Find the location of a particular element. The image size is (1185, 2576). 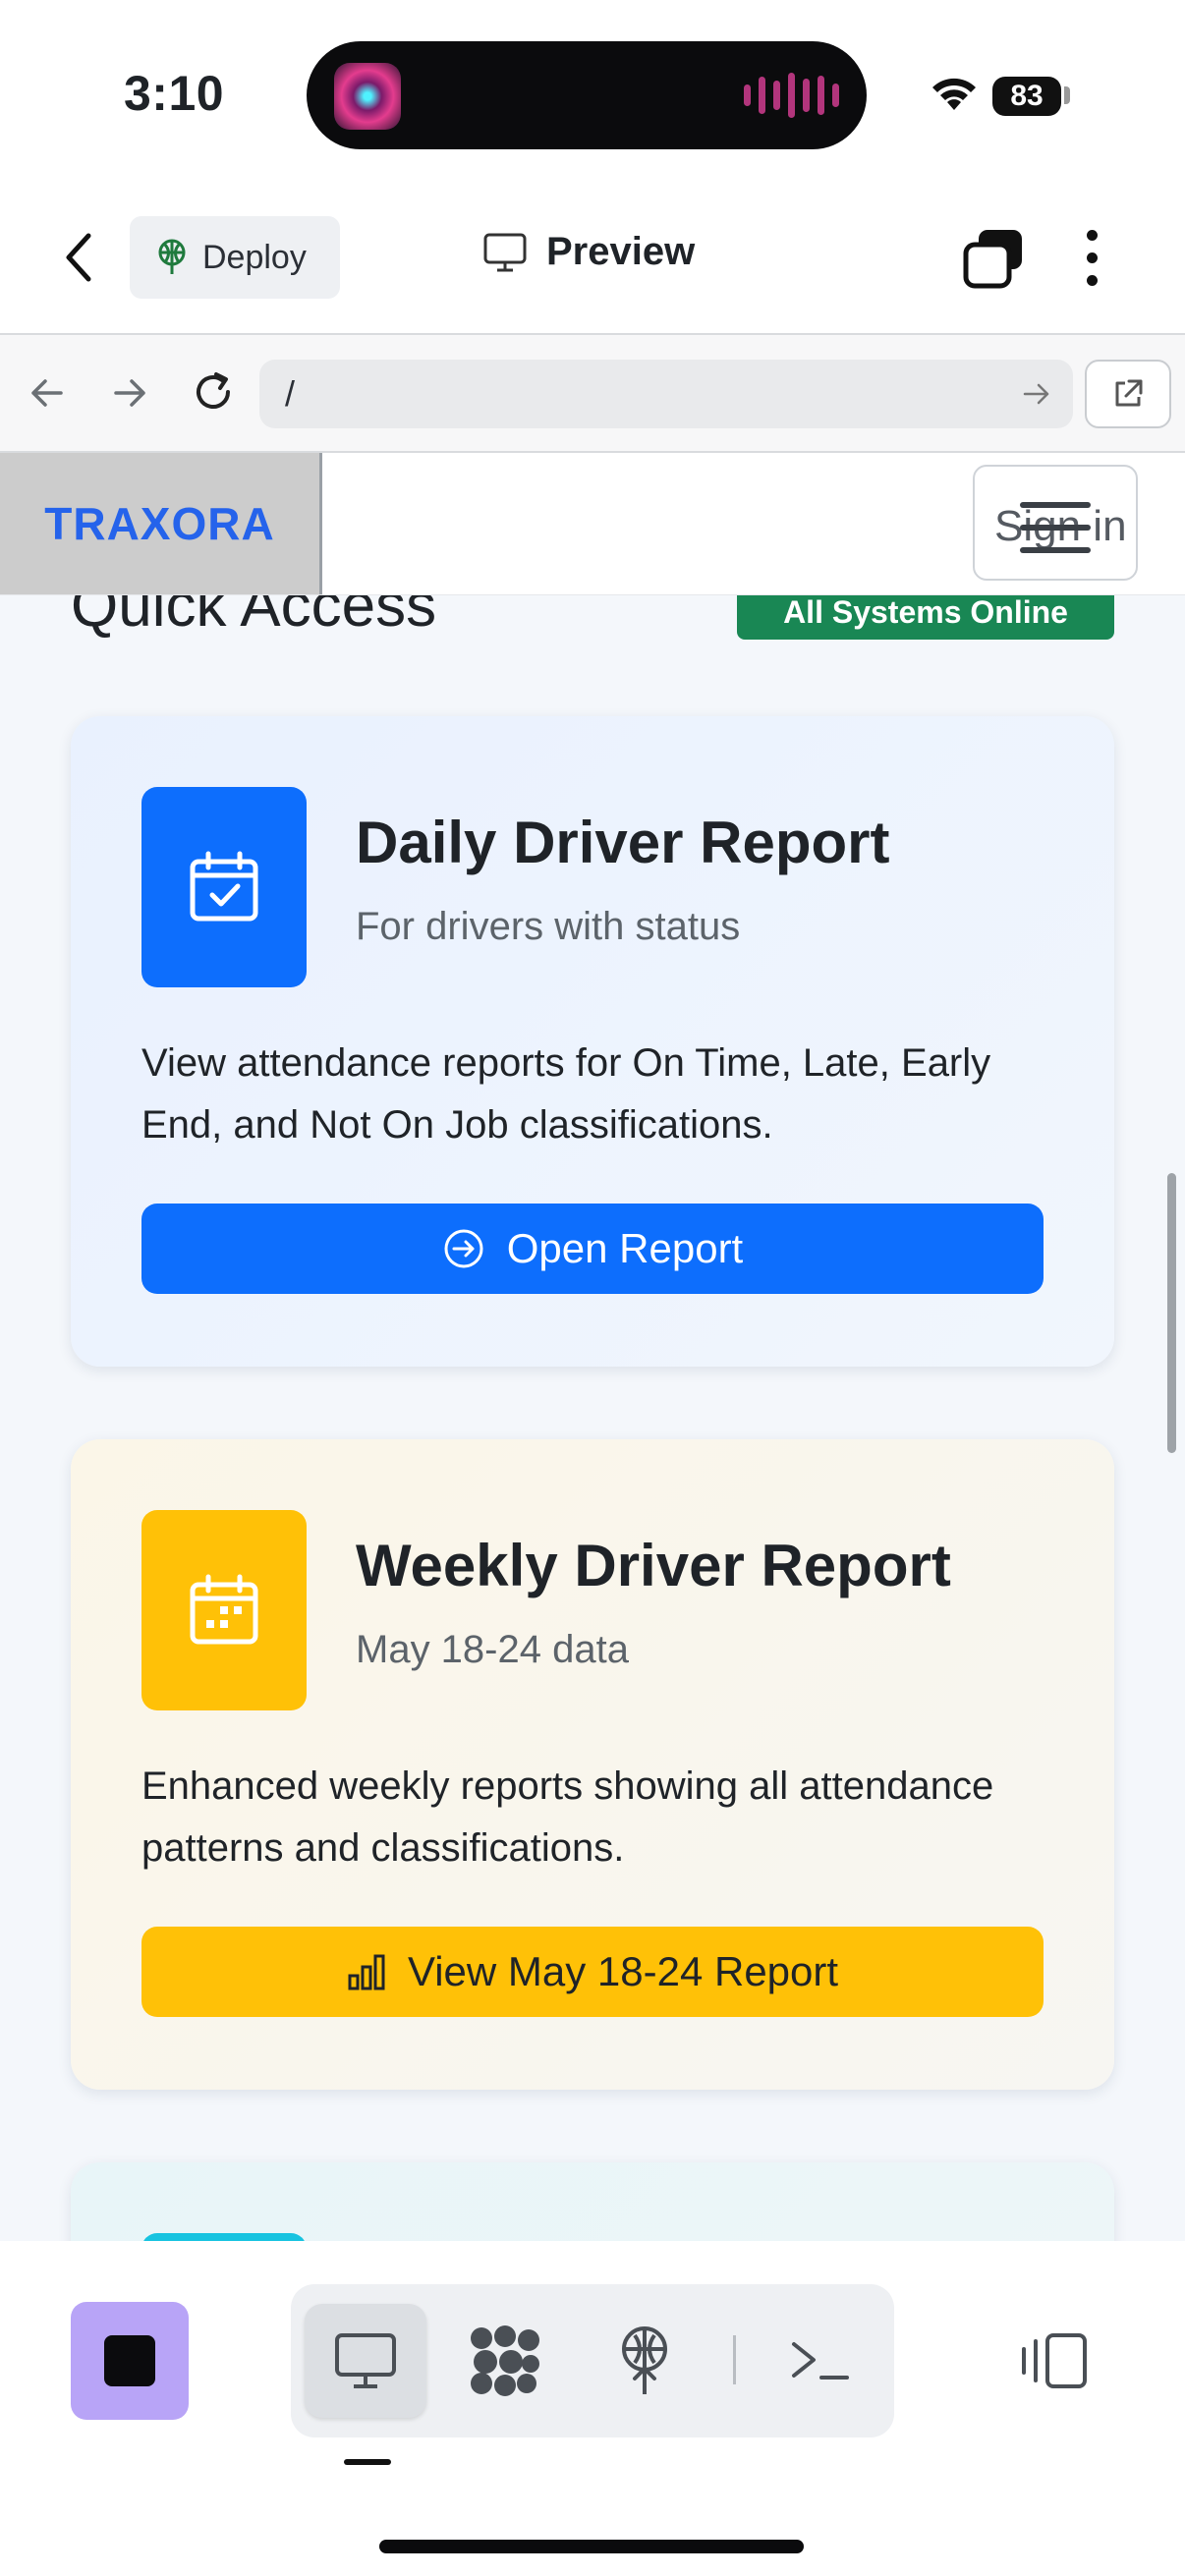

site-logo: TRAXORA is located at coordinates (161, 523).